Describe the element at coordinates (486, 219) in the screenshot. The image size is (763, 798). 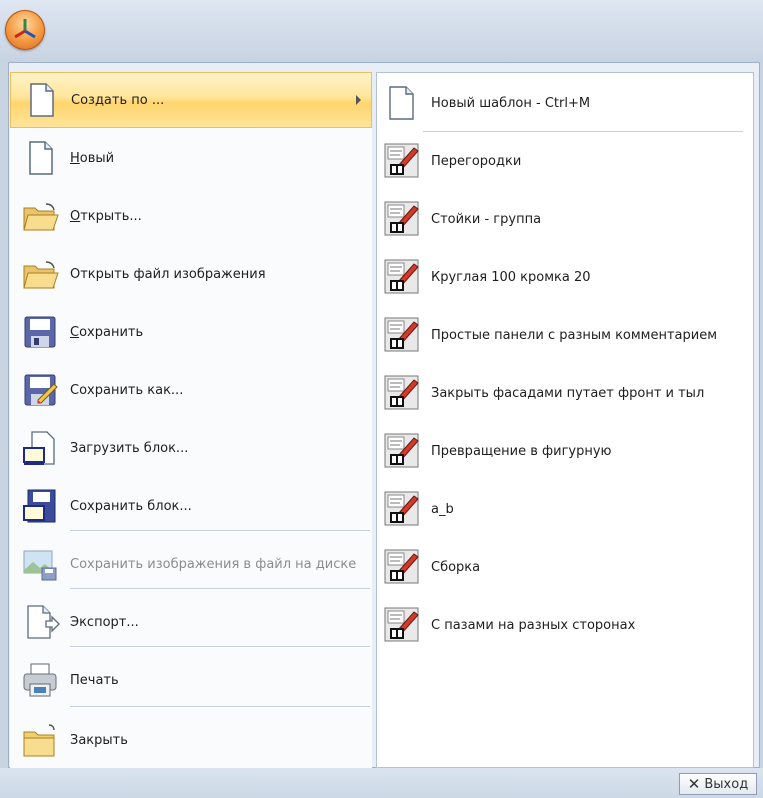
I see `submenu-item-label: Стойки - группа` at that location.